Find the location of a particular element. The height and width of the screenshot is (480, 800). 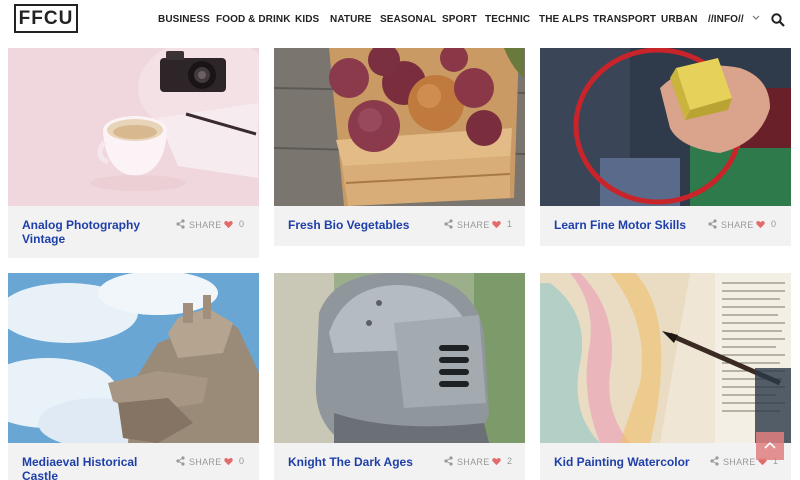

post-card-footer: Knight The Dark Ages SHARE 2 is located at coordinates (399, 461).